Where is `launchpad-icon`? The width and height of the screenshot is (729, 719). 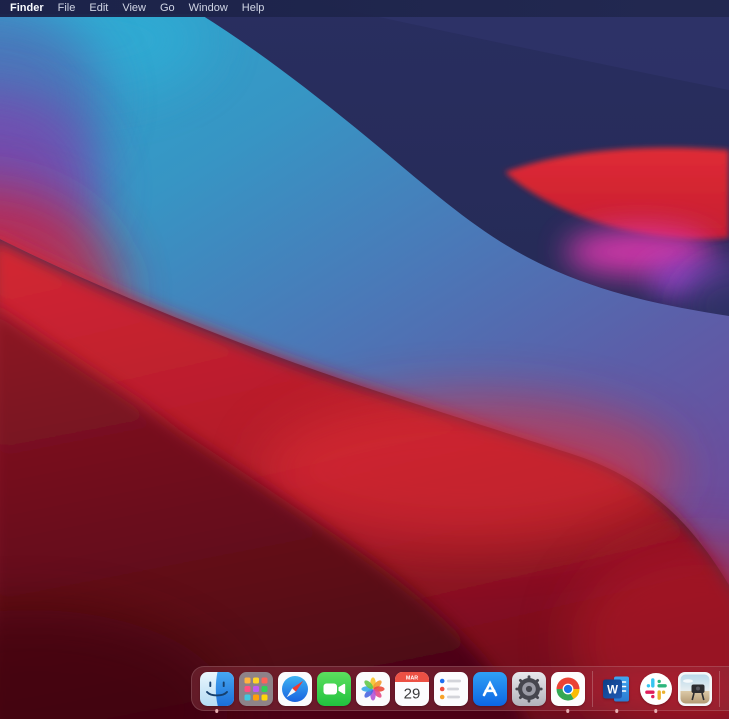 launchpad-icon is located at coordinates (255, 688).